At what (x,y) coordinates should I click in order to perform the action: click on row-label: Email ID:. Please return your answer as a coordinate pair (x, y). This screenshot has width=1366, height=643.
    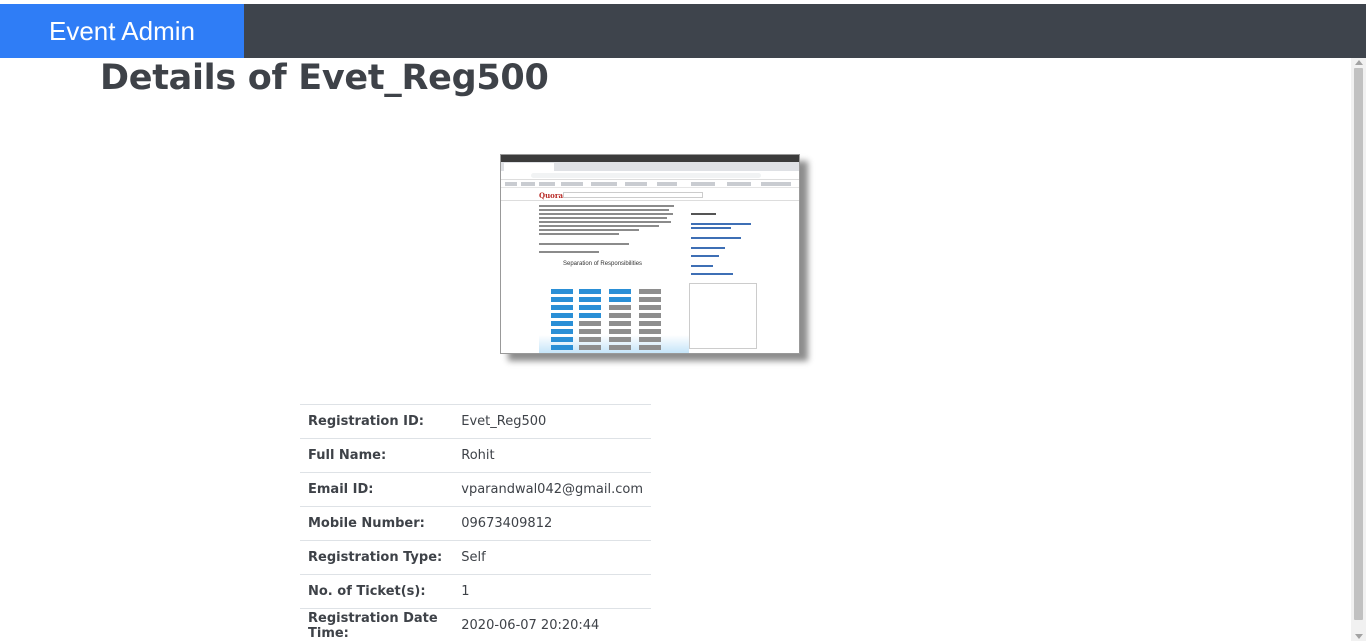
    Looking at the image, I should click on (377, 489).